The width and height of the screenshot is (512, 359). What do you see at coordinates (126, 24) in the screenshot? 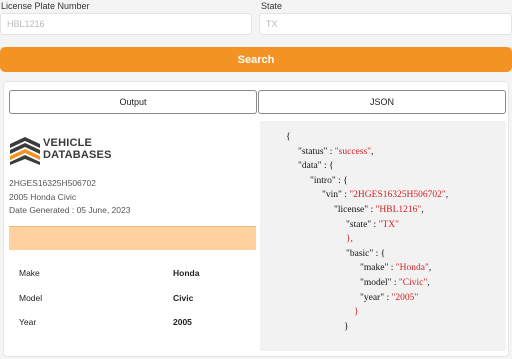
I see `license-plate-input` at bounding box center [126, 24].